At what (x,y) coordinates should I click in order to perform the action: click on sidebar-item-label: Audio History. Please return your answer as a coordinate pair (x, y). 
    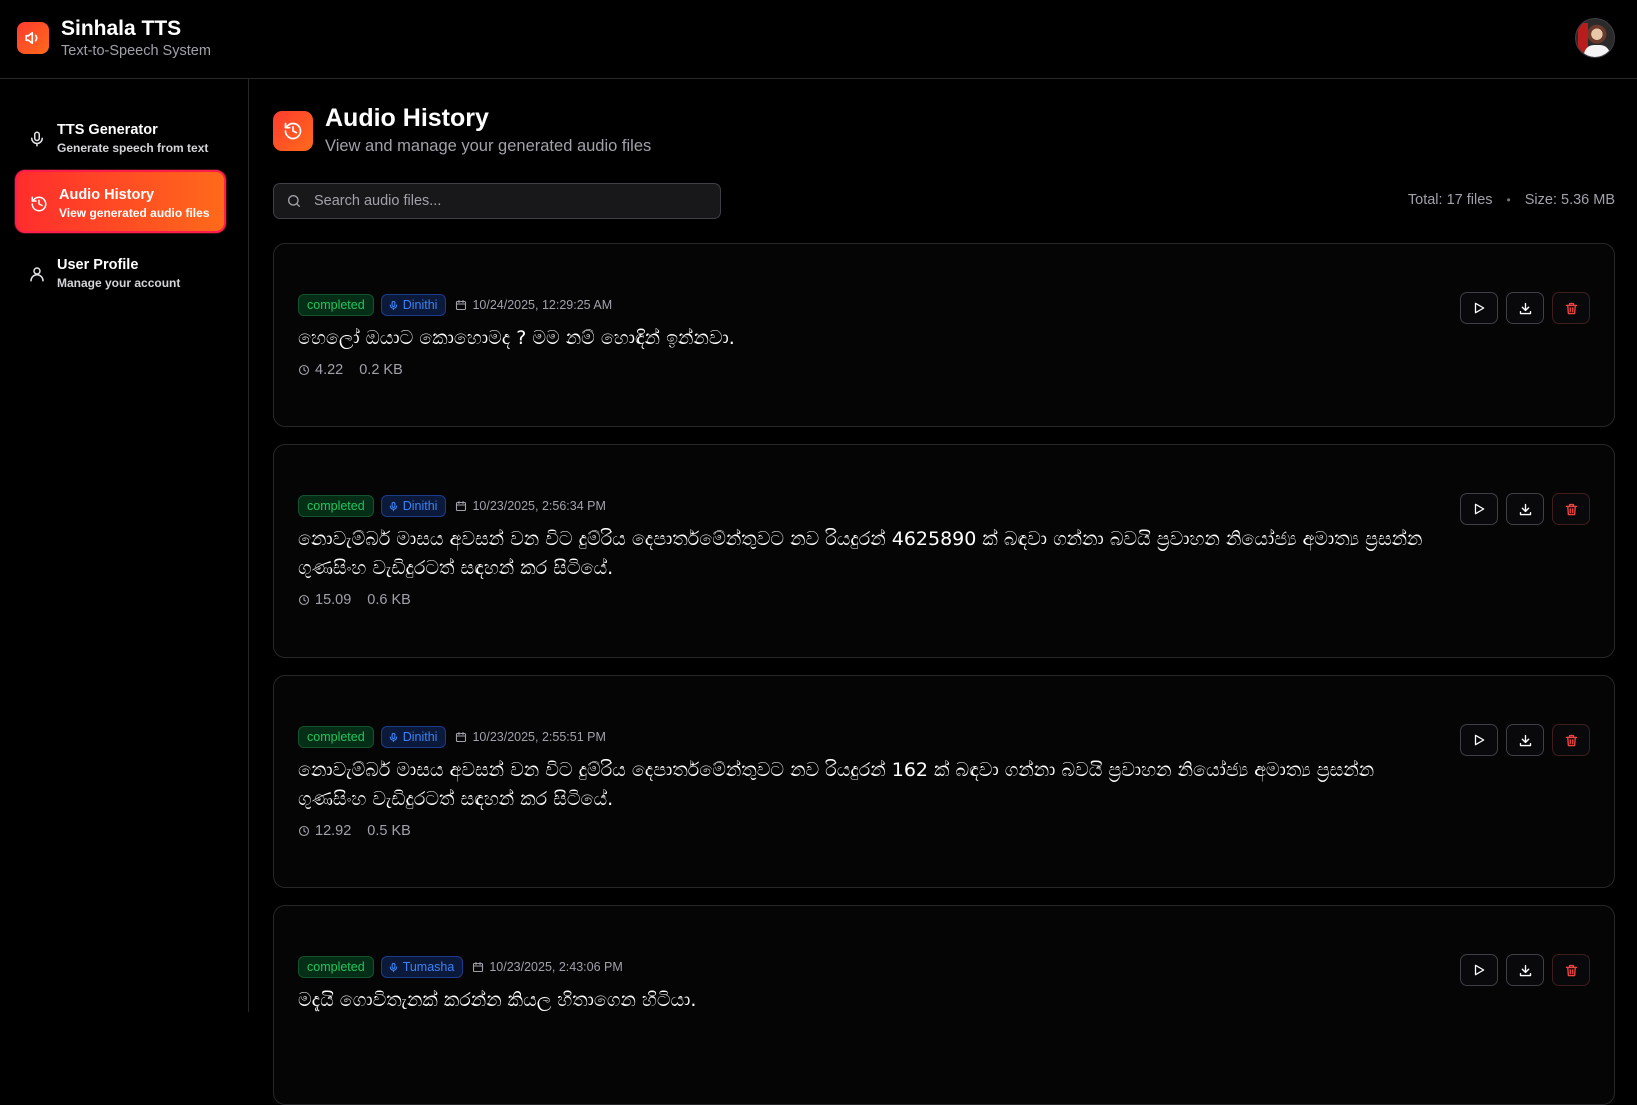
    Looking at the image, I should click on (107, 195).